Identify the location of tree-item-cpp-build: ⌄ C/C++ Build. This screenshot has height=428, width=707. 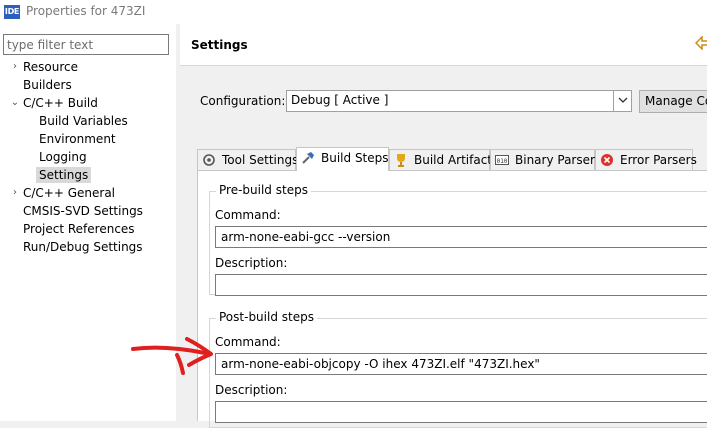
(54, 103).